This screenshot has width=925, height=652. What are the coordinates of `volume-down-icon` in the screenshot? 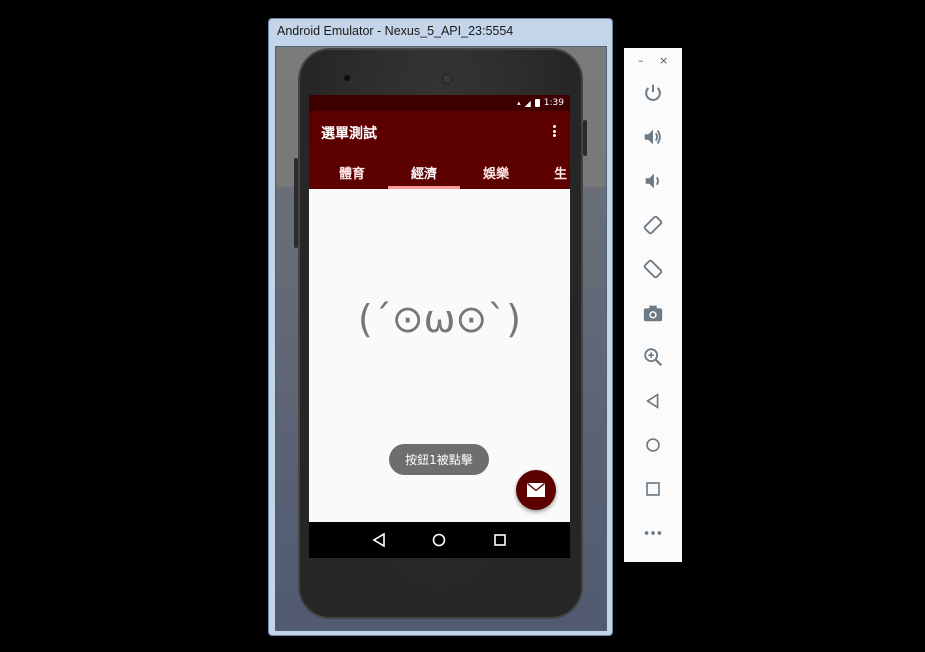 It's located at (653, 181).